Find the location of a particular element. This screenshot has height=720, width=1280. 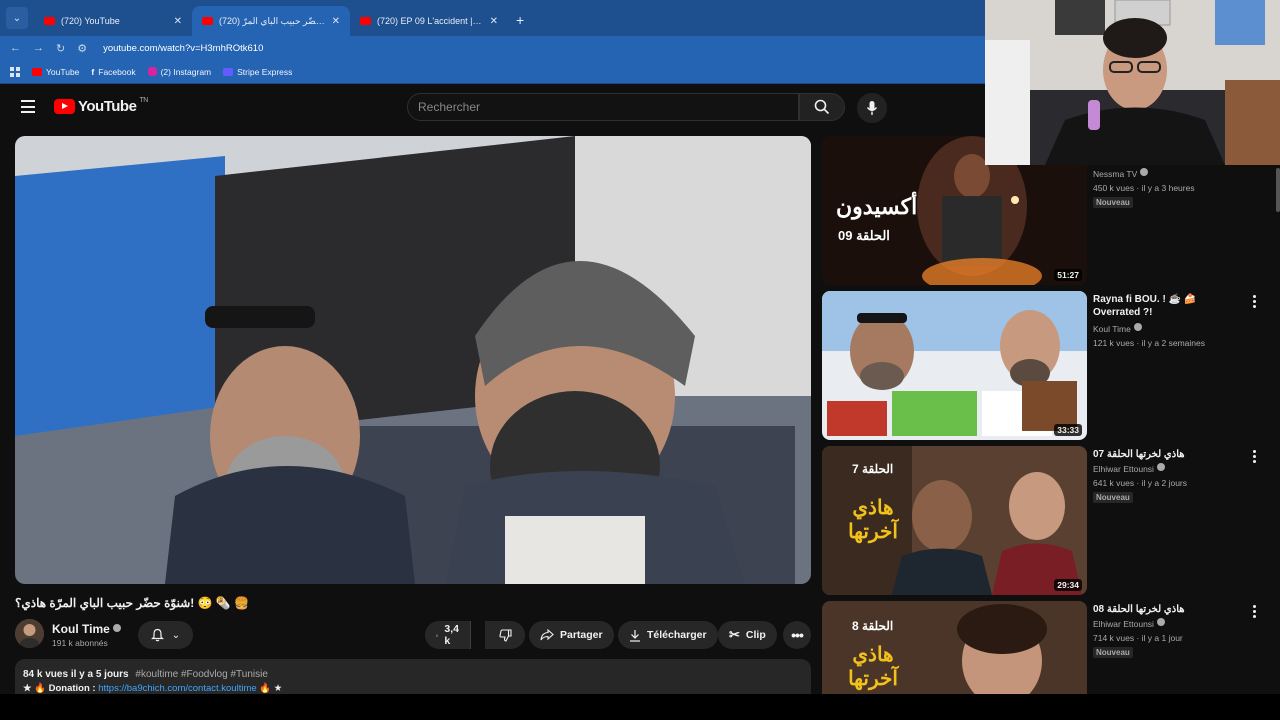

bookmark-facebook: f Facebook is located at coordinates (113, 72).